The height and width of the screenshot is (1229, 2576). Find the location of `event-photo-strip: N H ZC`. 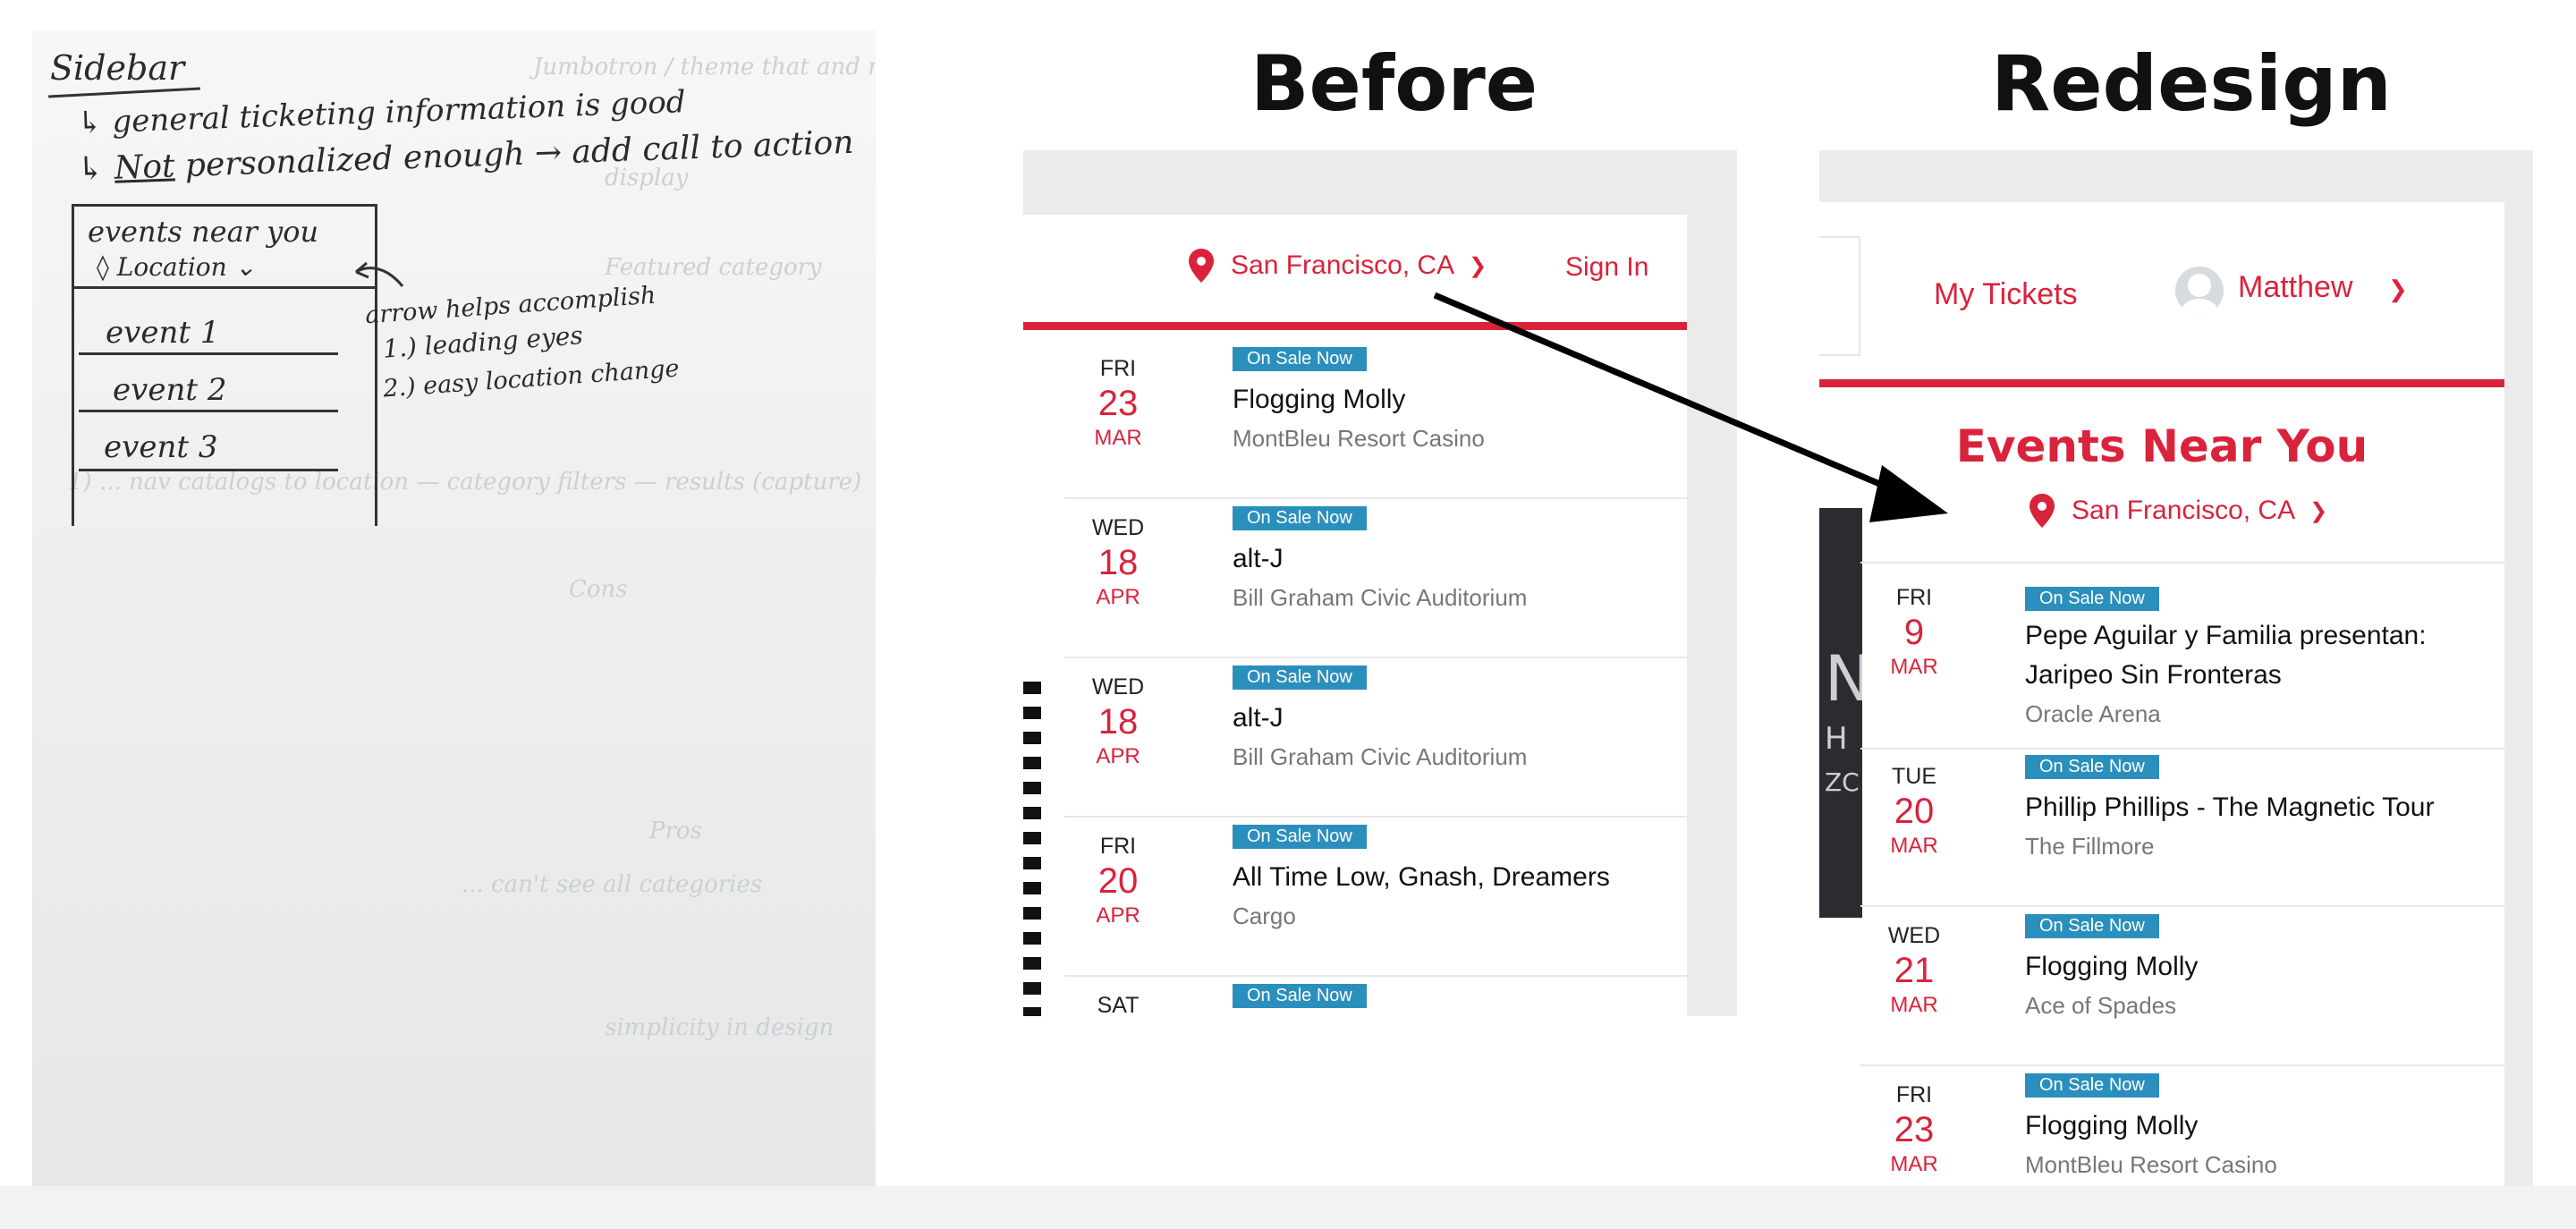

event-photo-strip: N H ZC is located at coordinates (1840, 713).